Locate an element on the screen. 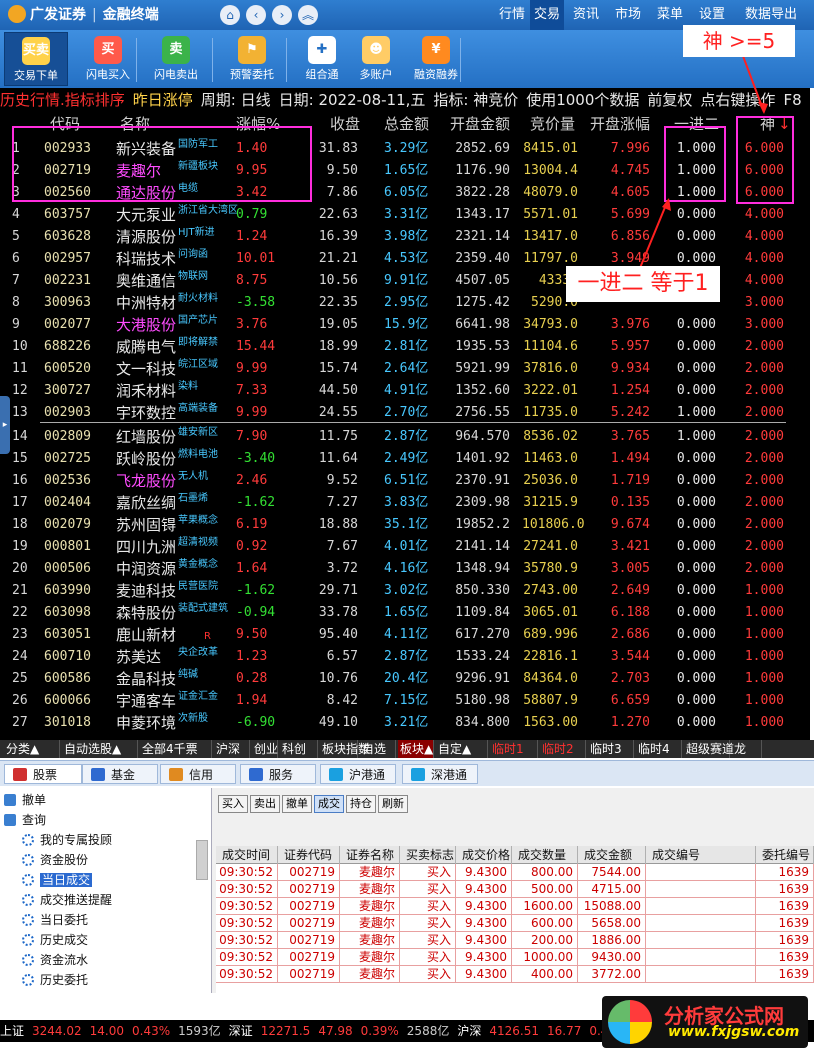 The height and width of the screenshot is (1054, 814). tree-item-9: 历史委托 is located at coordinates (55, 980).